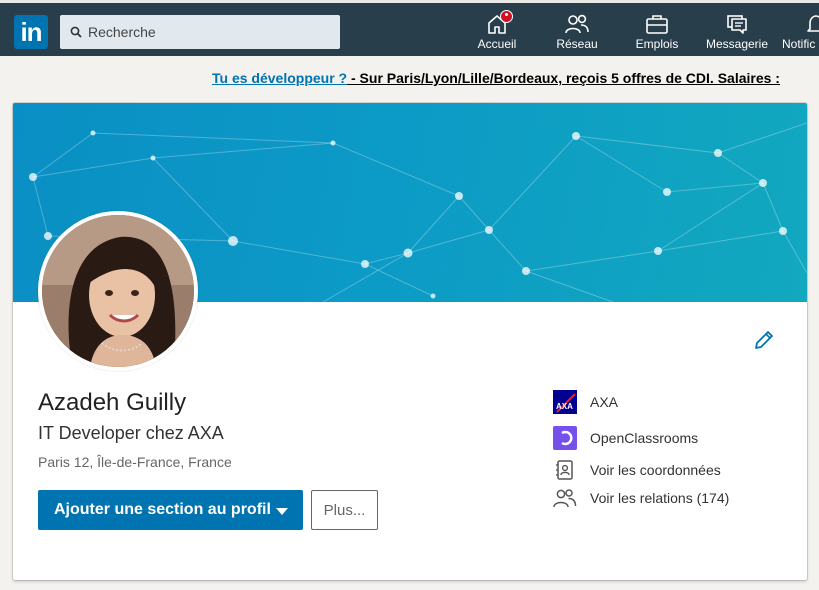 The height and width of the screenshot is (590, 819). Describe the element at coordinates (577, 44) in the screenshot. I see `nav-item-label: Réseau` at that location.